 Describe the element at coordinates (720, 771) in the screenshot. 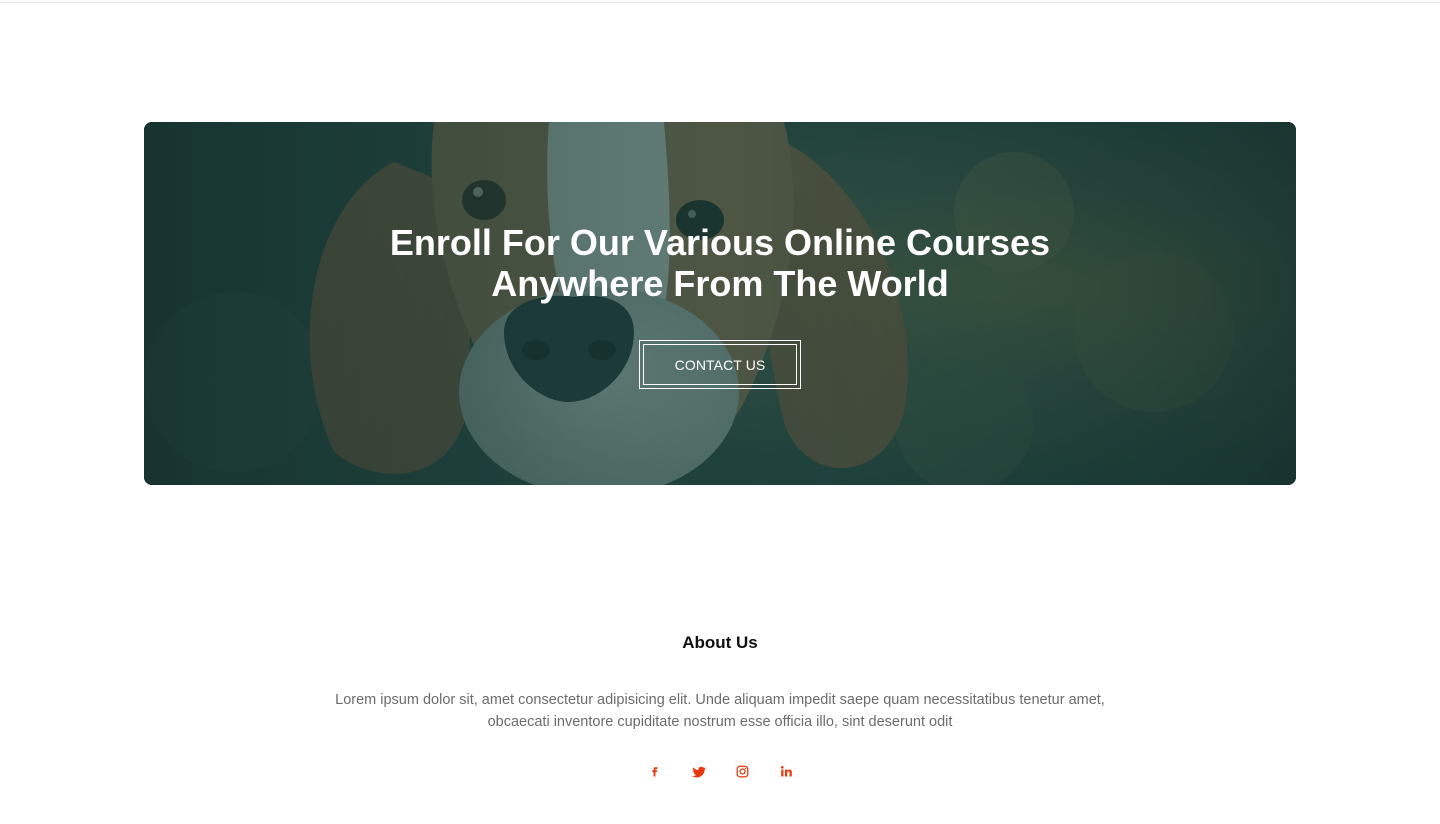

I see `social-links` at that location.